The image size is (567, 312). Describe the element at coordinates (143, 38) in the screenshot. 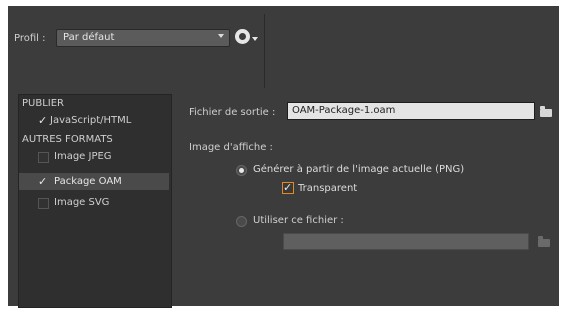

I see `profile-select: Par défaut` at that location.